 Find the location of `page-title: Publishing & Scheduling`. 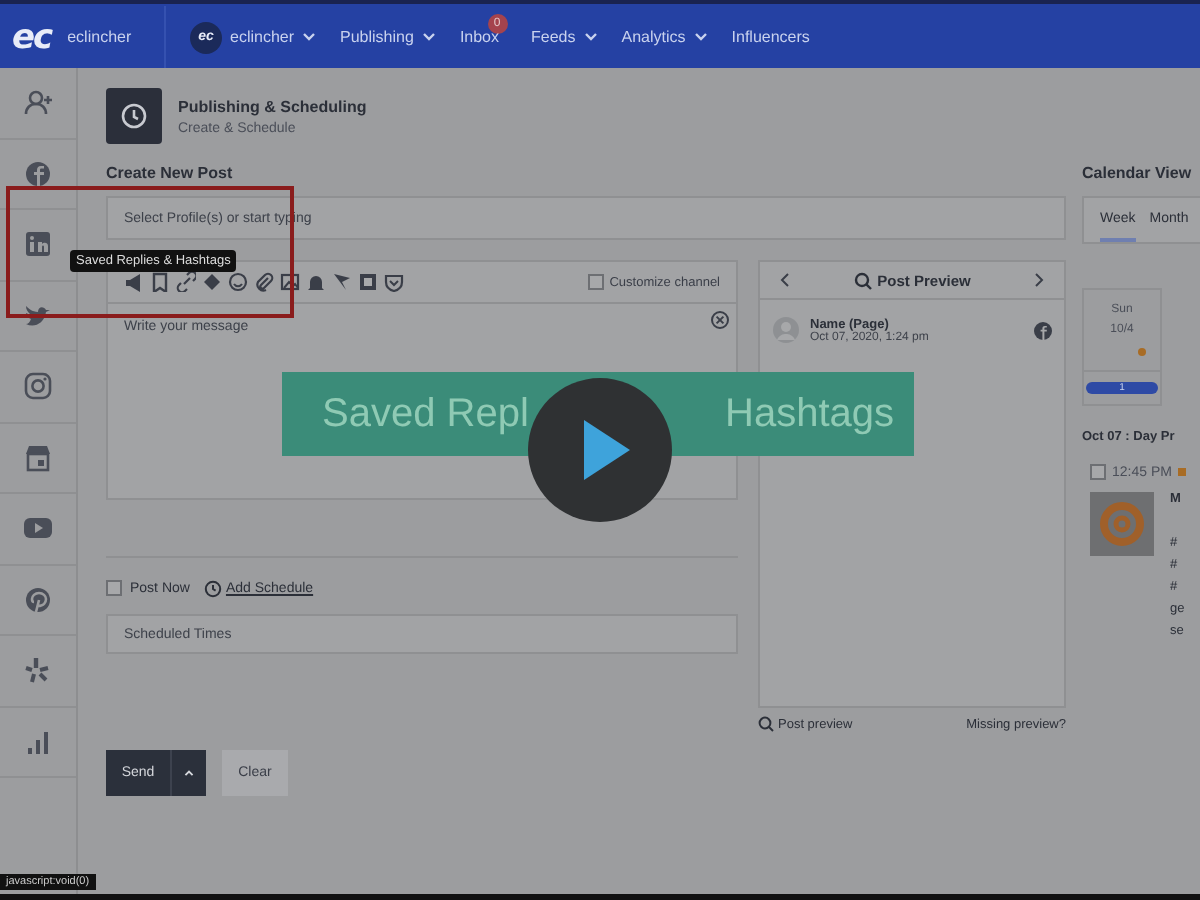

page-title: Publishing & Scheduling is located at coordinates (272, 106).